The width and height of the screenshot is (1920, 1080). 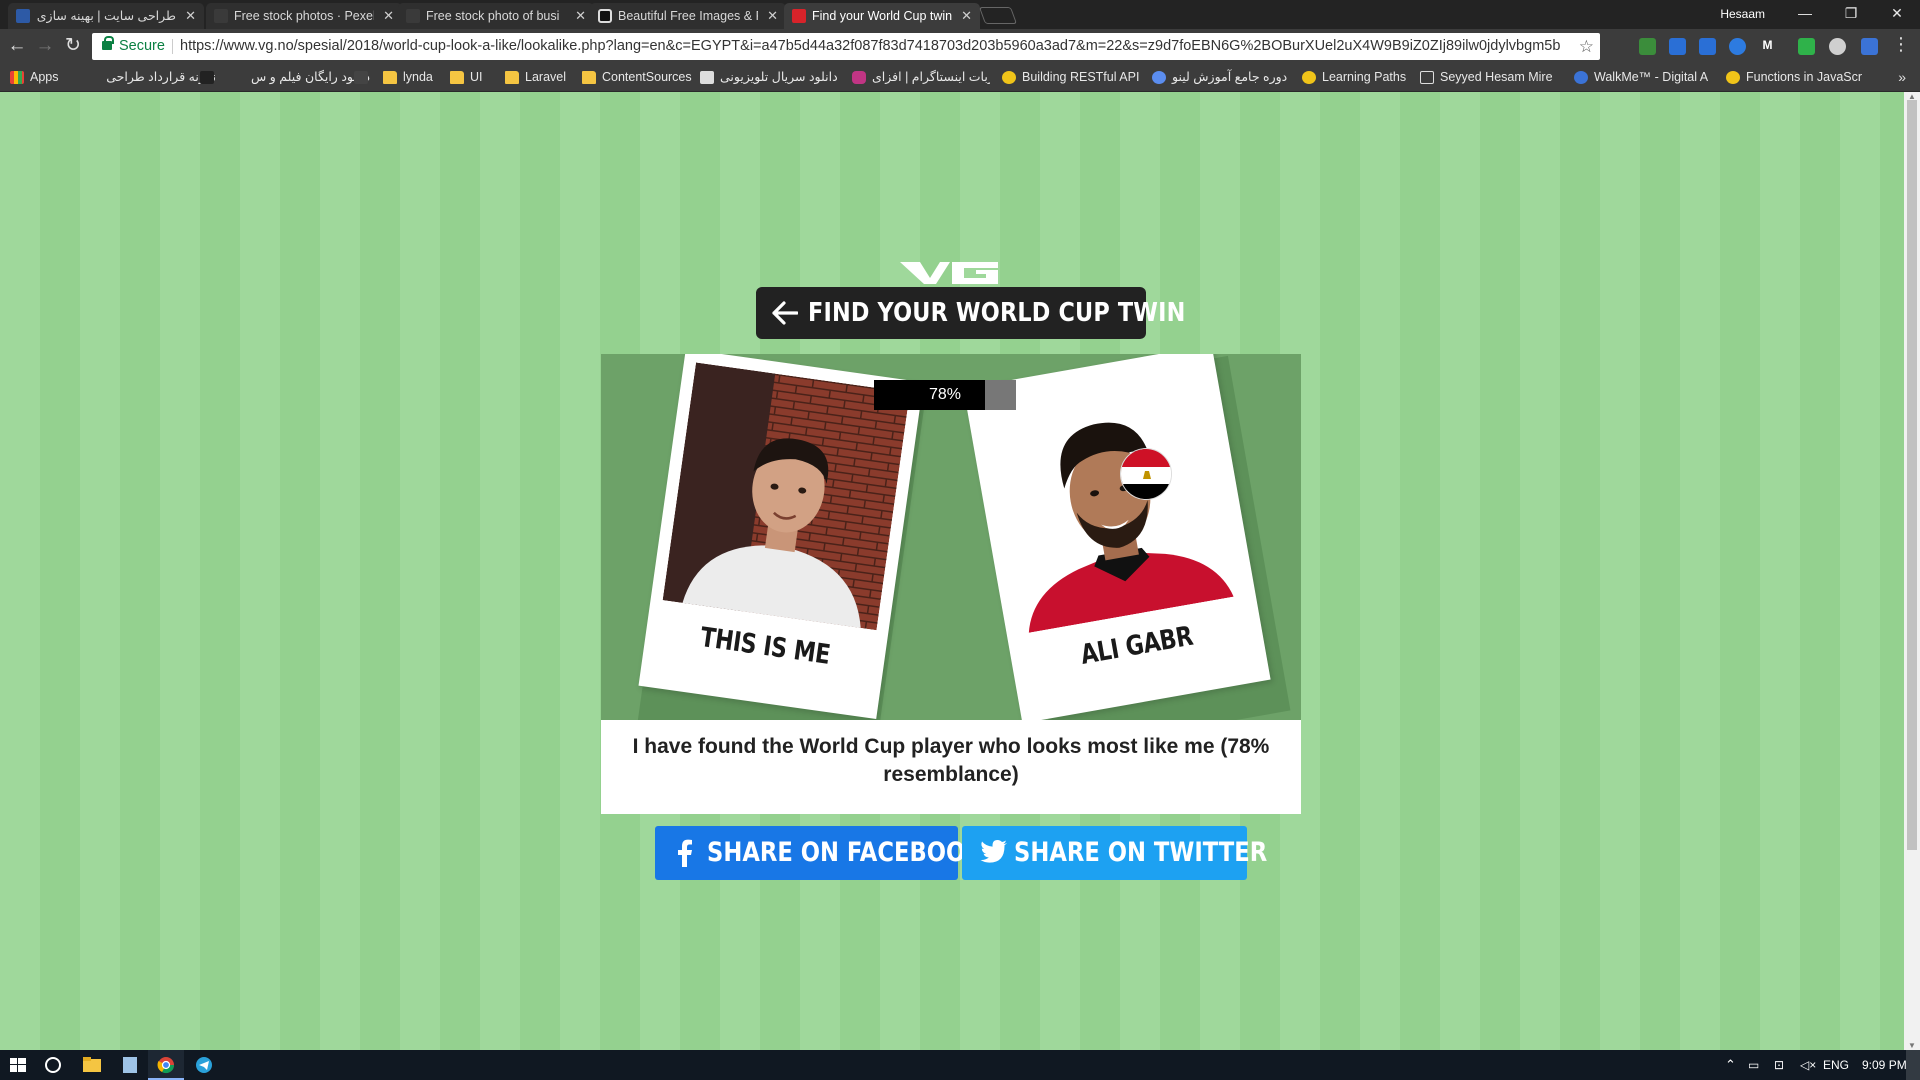 I want to click on scroll-thumb, so click(x=1912, y=475).